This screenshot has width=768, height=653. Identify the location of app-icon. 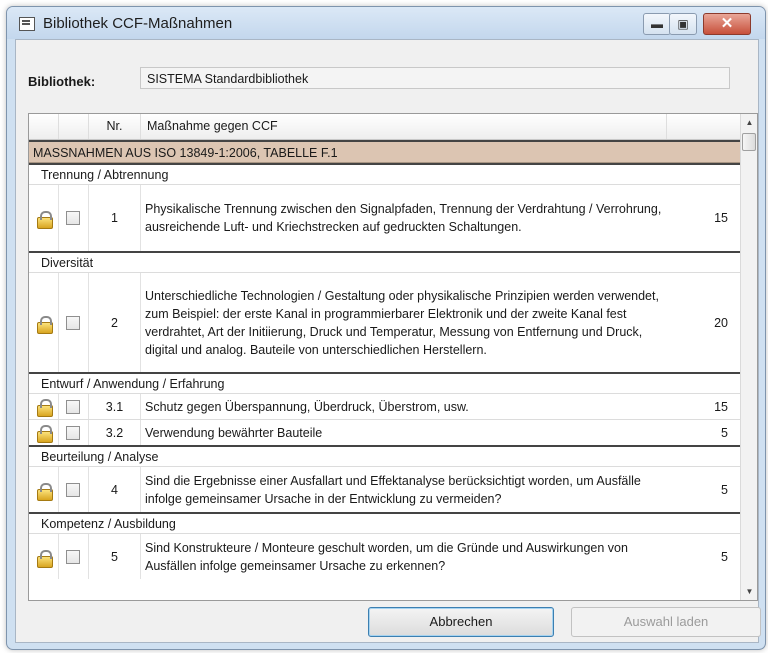
(27, 24).